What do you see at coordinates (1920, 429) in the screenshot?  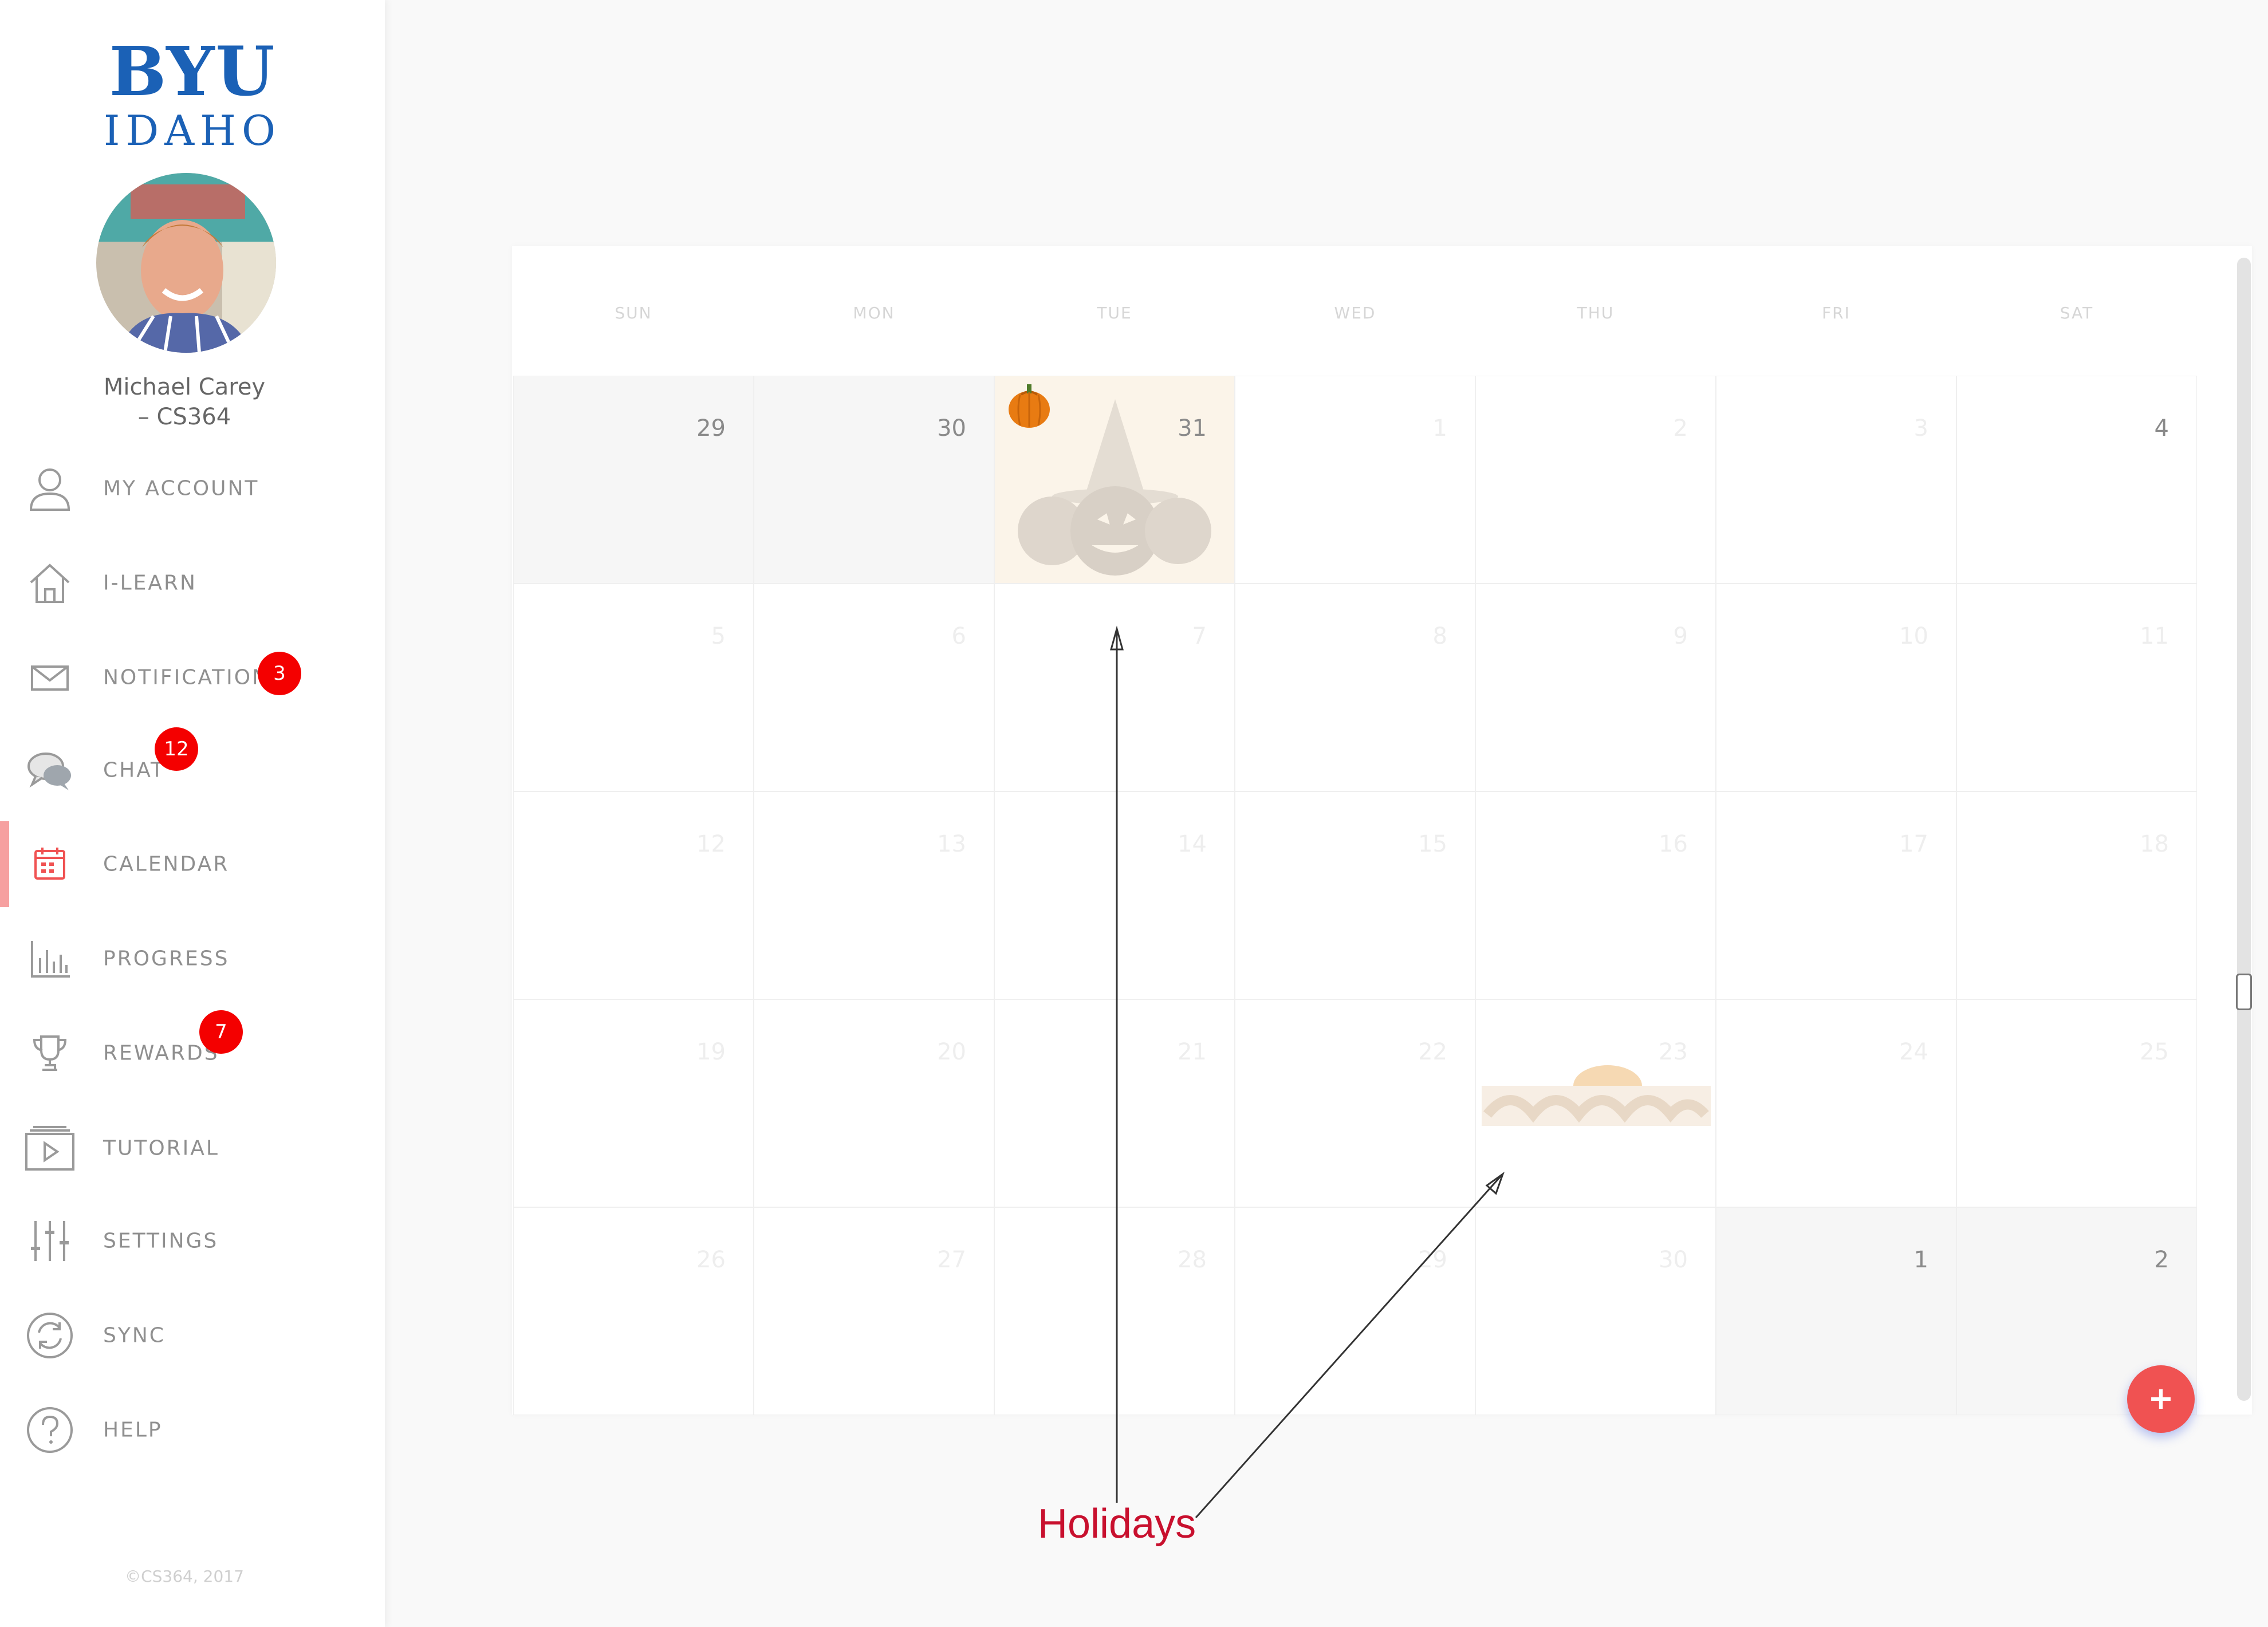 I see `day-number: 3` at bounding box center [1920, 429].